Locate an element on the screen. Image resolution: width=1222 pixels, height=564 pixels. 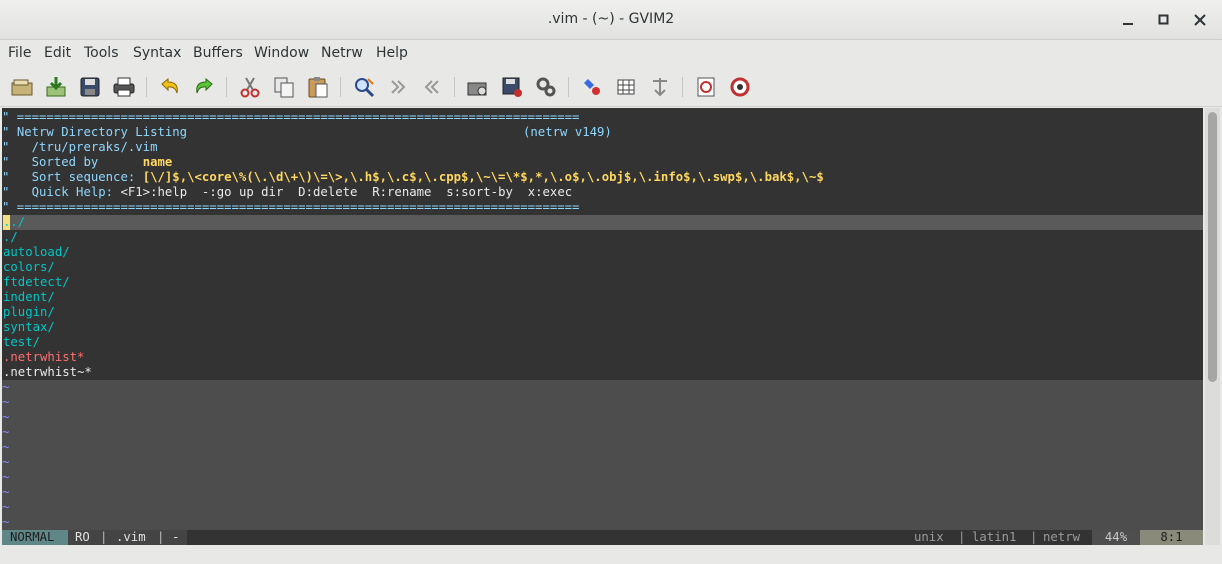
vertical-scrollbar is located at coordinates (1212, 326).